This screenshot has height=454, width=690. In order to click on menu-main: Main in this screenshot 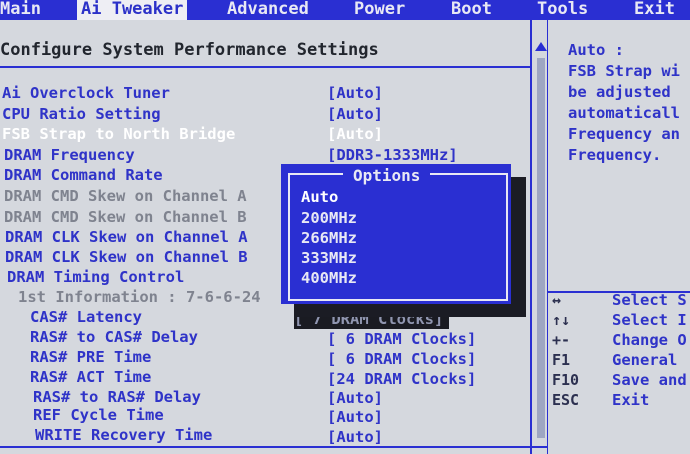, I will do `click(20, 10)`.